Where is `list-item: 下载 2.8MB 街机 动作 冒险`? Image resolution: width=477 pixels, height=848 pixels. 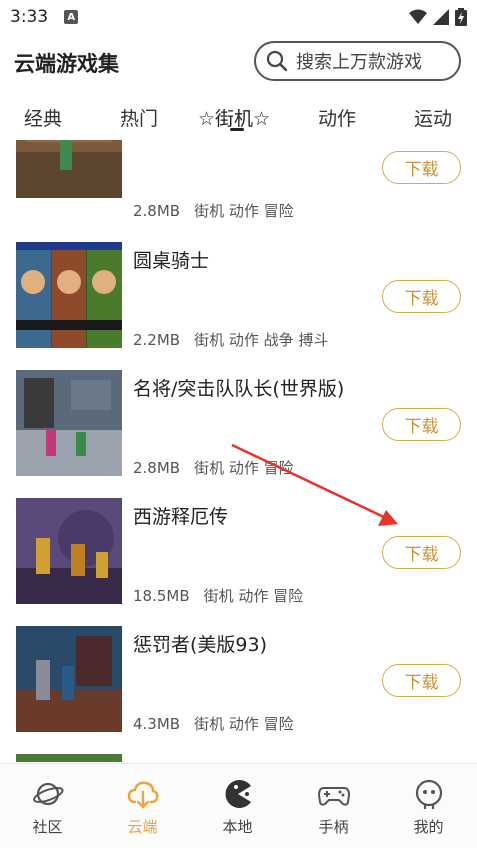
list-item: 下载 2.8MB 街机 动作 冒险 is located at coordinates (238, 180).